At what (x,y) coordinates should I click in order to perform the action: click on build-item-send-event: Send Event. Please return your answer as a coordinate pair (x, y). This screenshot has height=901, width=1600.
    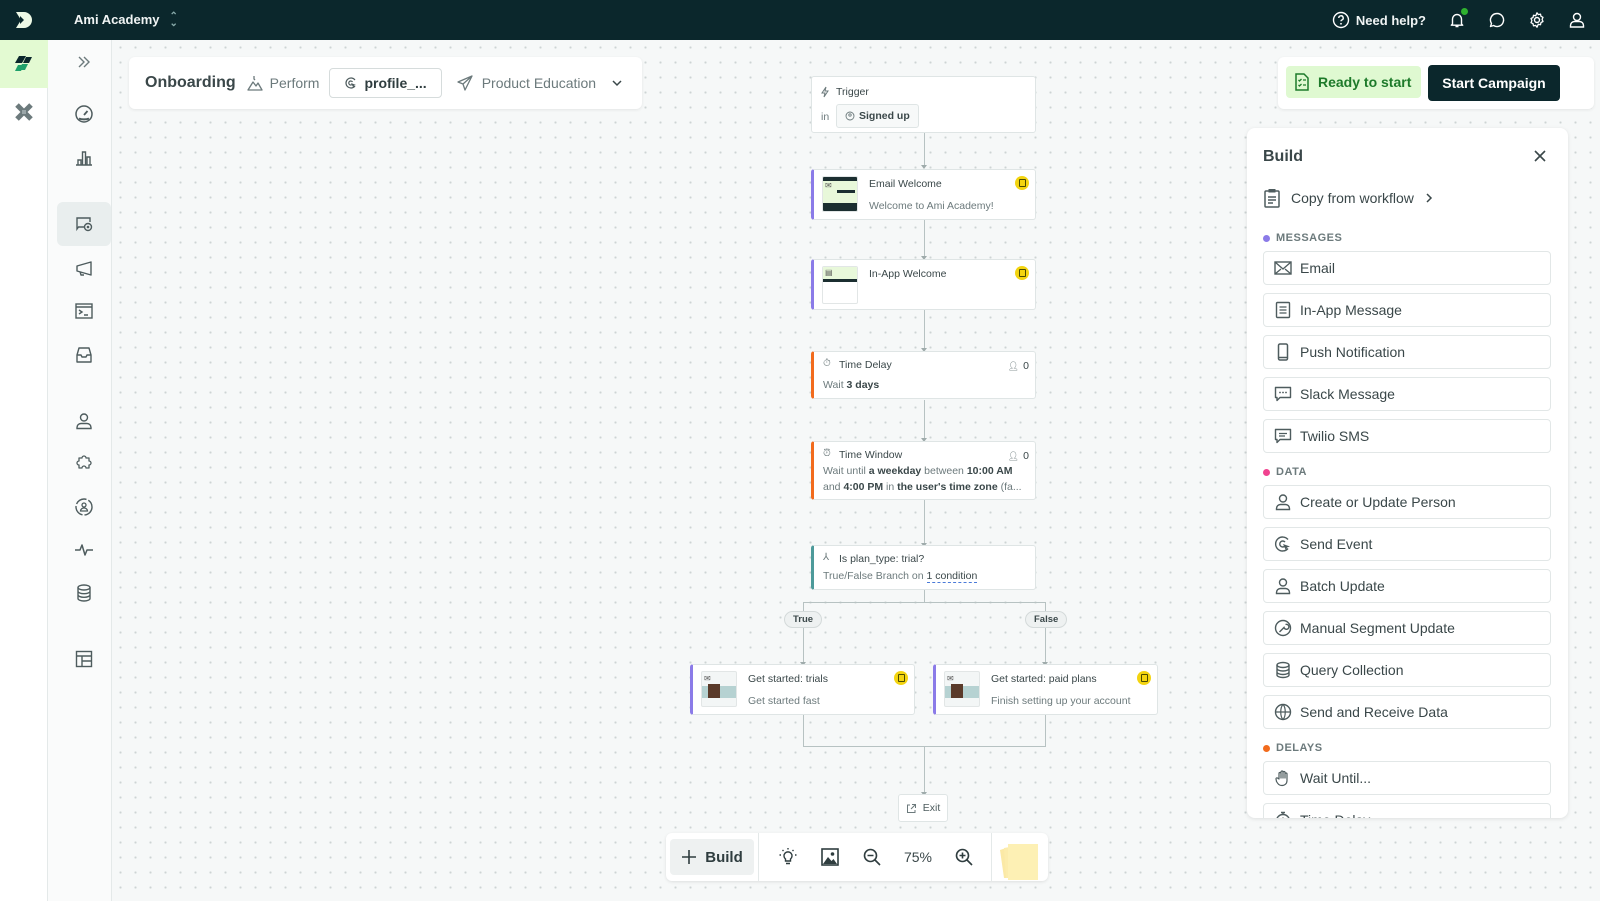
    Looking at the image, I should click on (1407, 544).